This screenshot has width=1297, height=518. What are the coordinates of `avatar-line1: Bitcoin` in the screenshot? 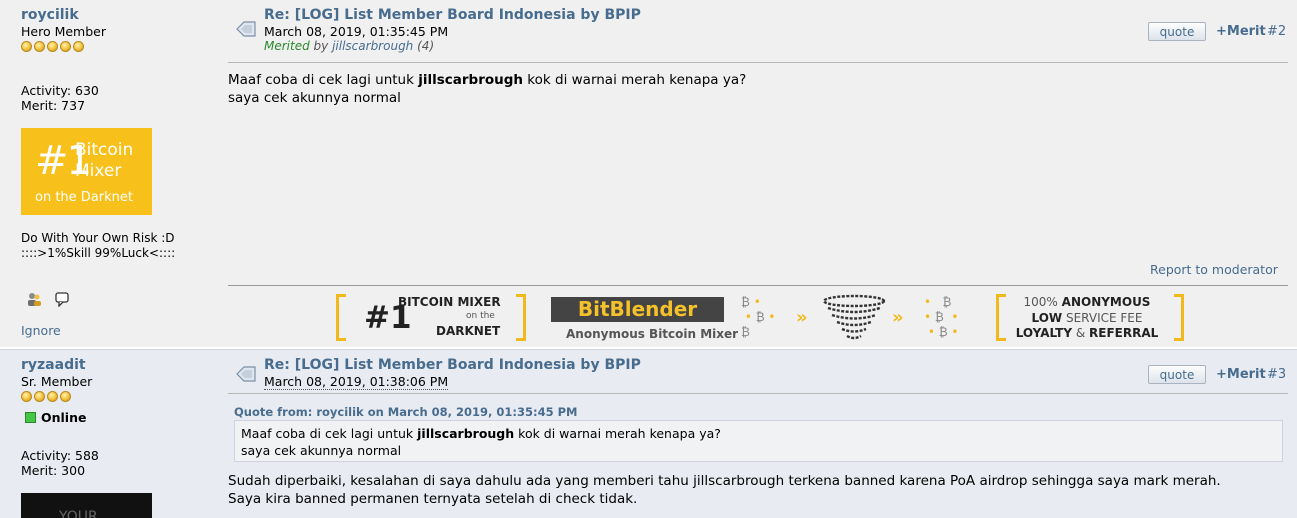 It's located at (104, 150).